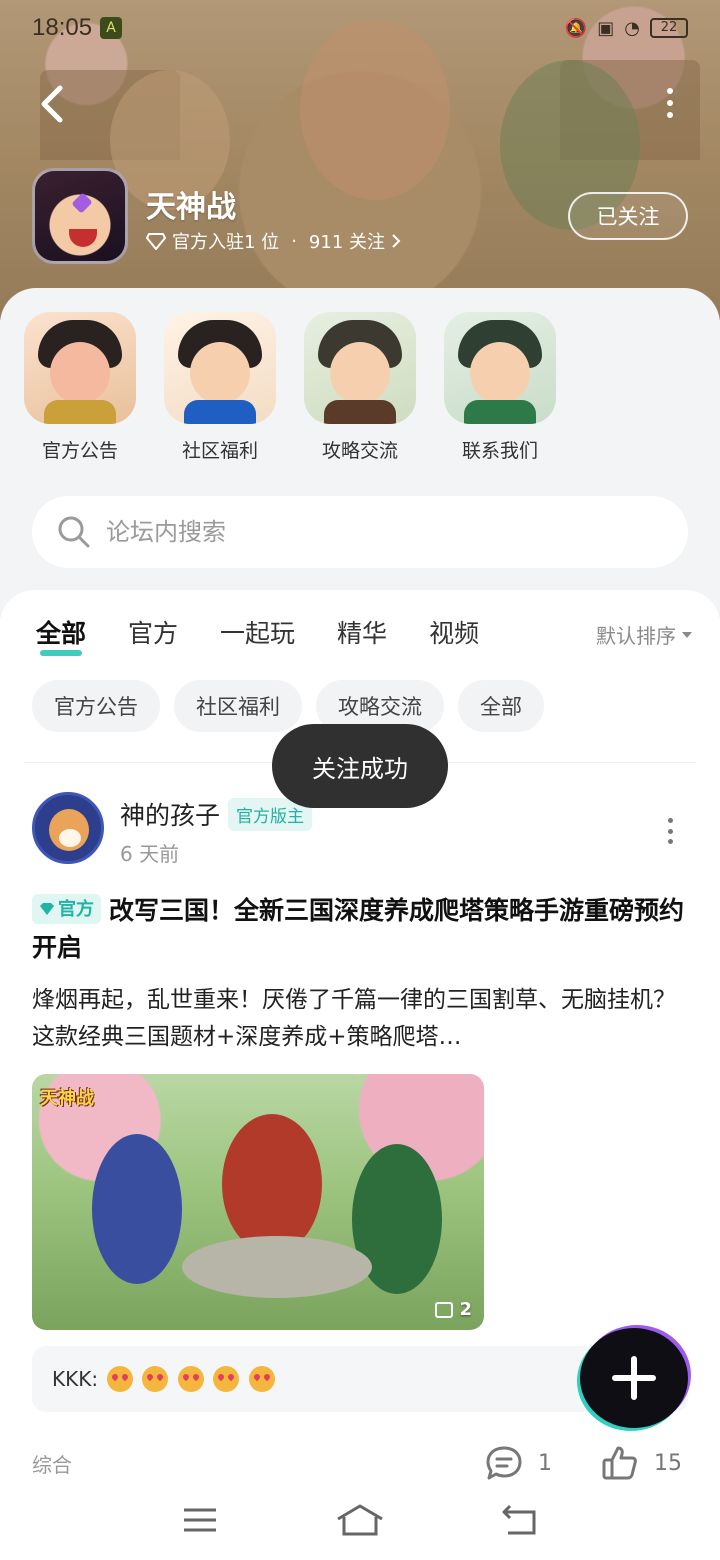 The height and width of the screenshot is (1560, 720). What do you see at coordinates (687, 634) in the screenshot?
I see `caret-down-icon` at bounding box center [687, 634].